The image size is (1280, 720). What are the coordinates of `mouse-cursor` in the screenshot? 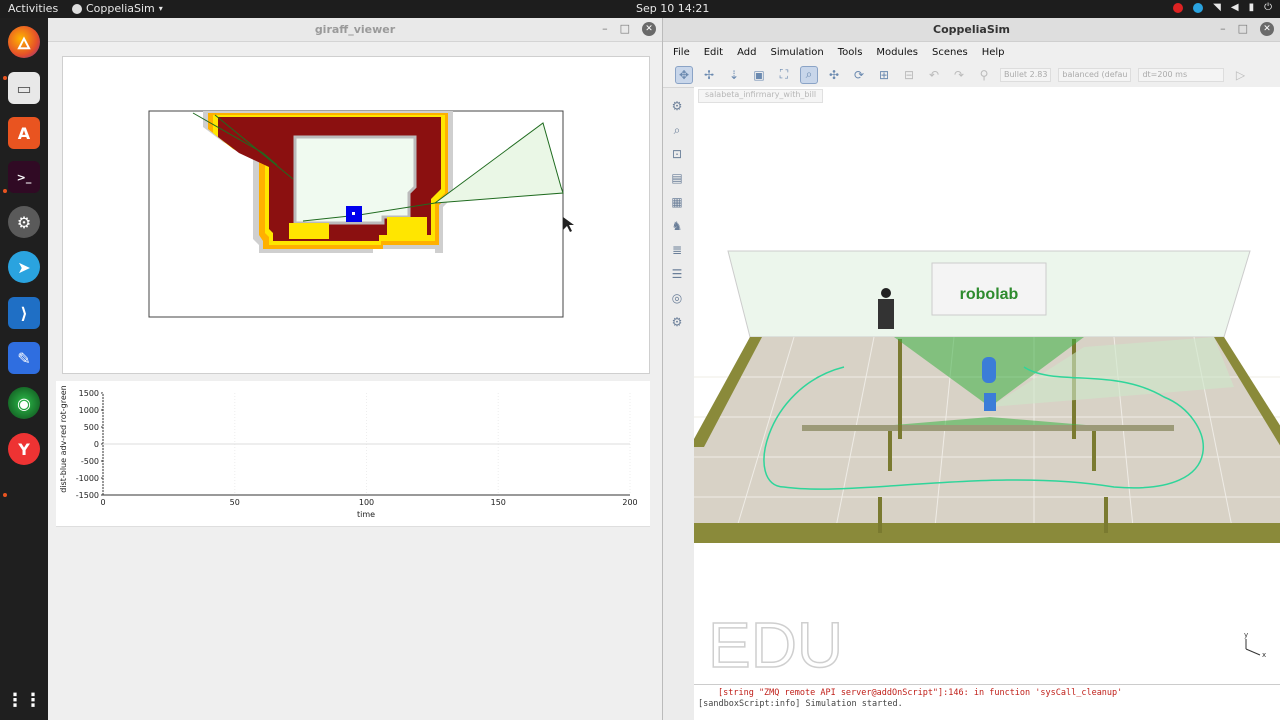 It's located at (568, 224).